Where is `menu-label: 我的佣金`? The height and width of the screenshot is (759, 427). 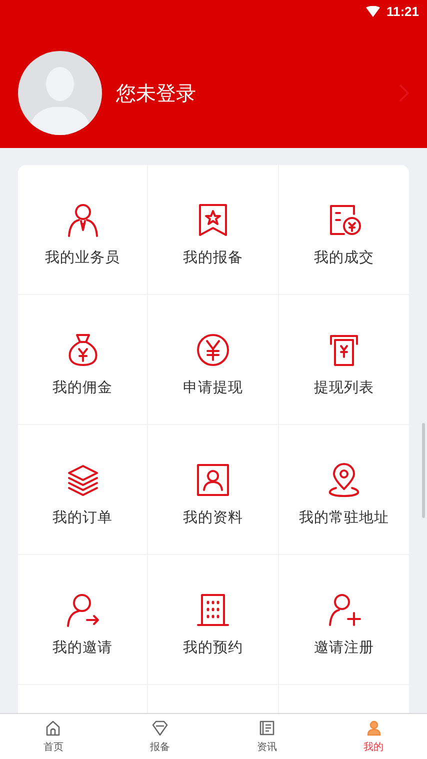 menu-label: 我的佣金 is located at coordinates (82, 388).